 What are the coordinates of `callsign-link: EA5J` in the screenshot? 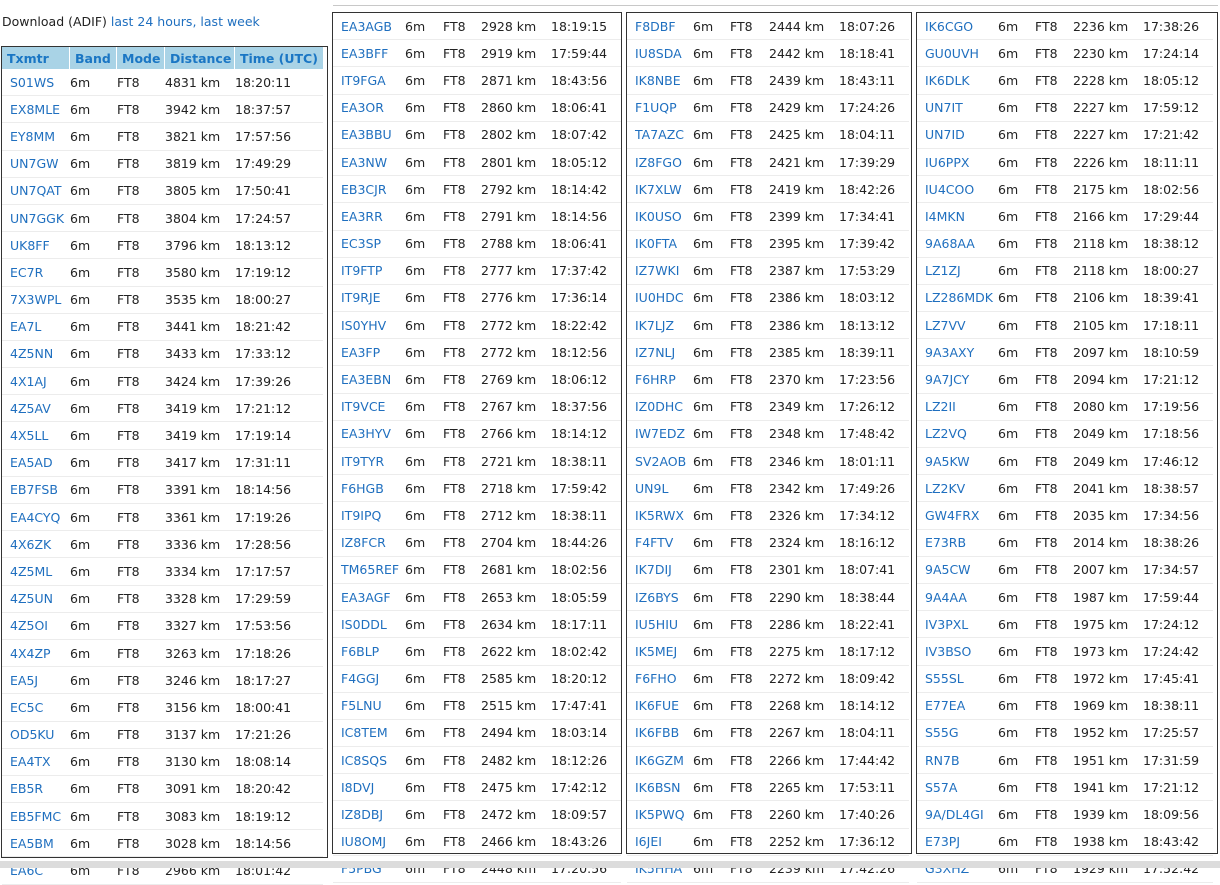 It's located at (24, 680).